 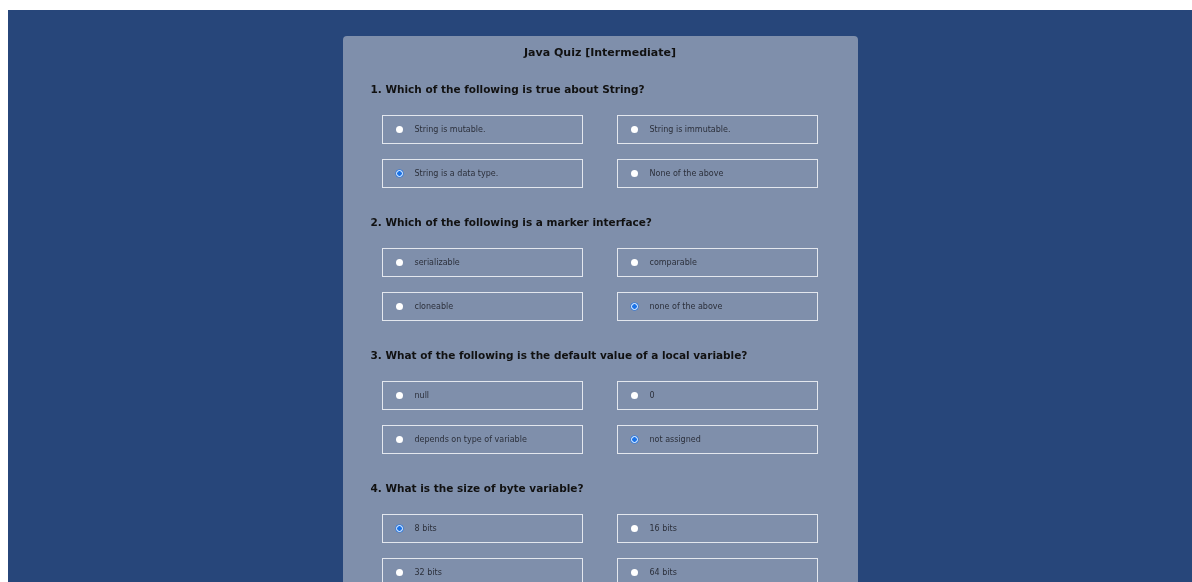 I want to click on answer-option: 32 bits, so click(x=482, y=570).